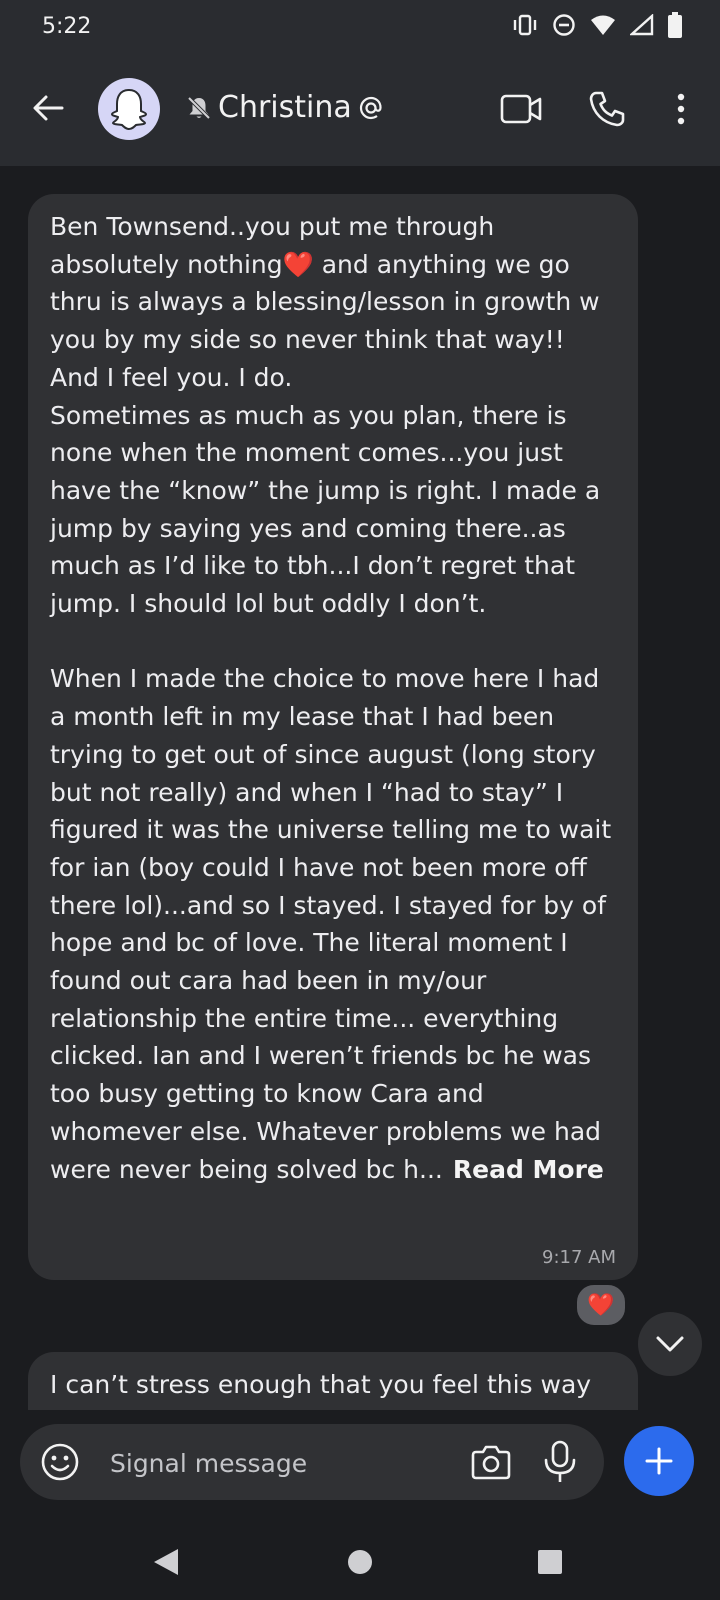 The height and width of the screenshot is (1600, 720). I want to click on more-options-icon, so click(681, 109).